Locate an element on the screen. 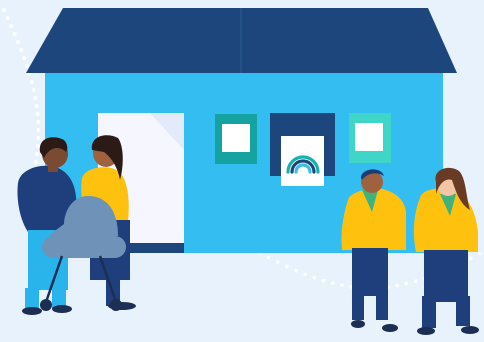 The image size is (484, 342). window-pane-left is located at coordinates (236, 138).